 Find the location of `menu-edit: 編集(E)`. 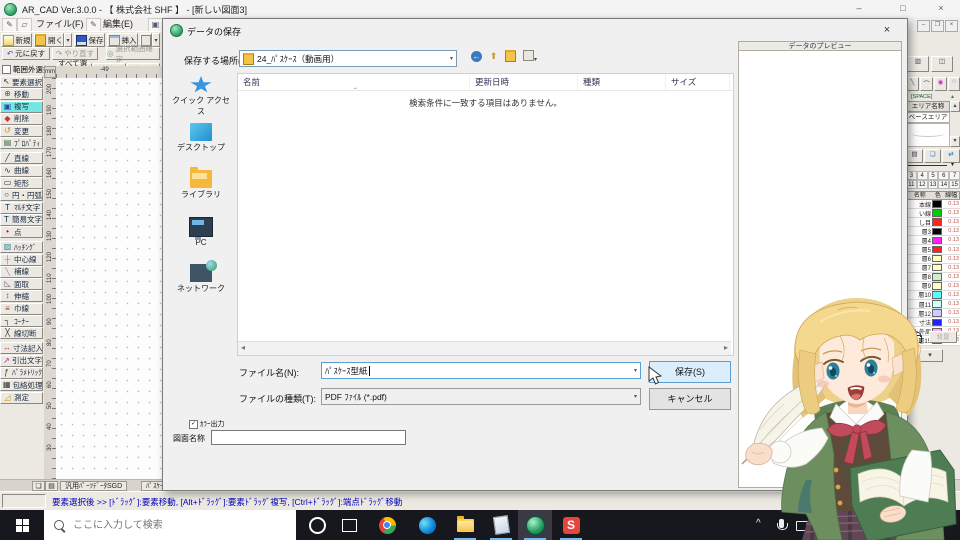

menu-edit: 編集(E) is located at coordinates (118, 24).